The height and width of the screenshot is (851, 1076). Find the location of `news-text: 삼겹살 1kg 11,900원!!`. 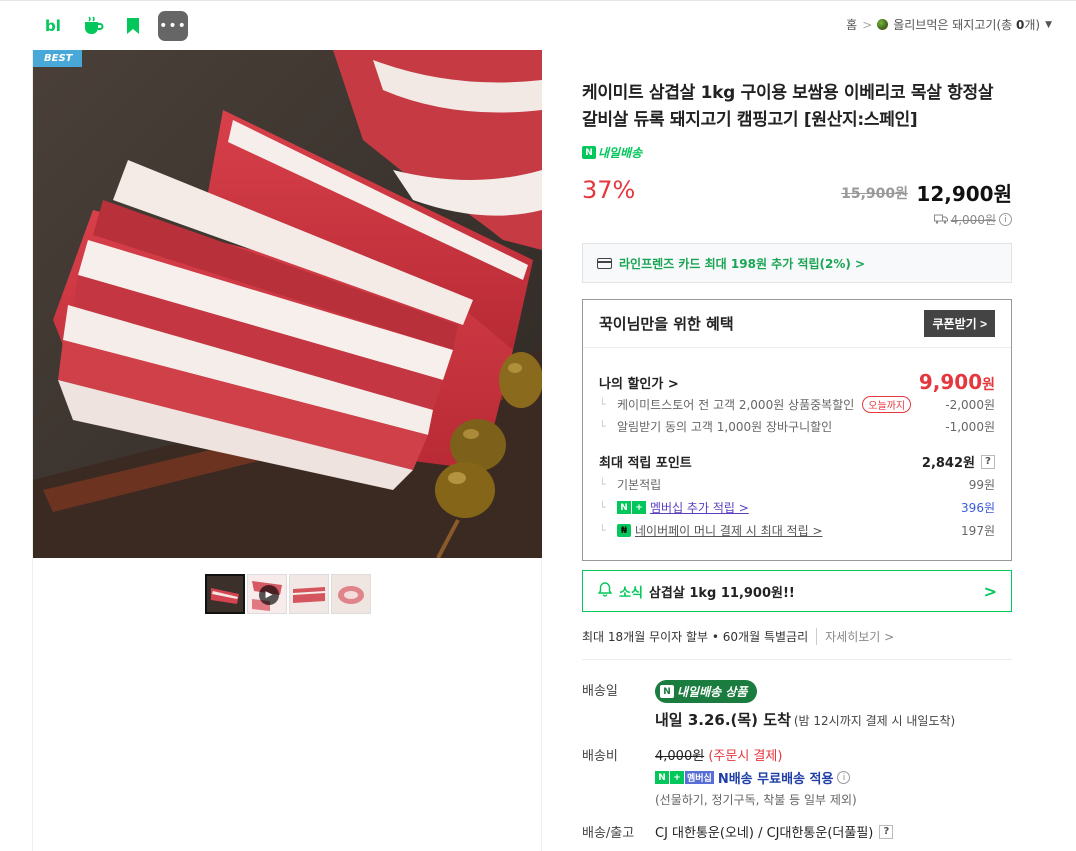

news-text: 삼겹살 1kg 11,900원!! is located at coordinates (721, 593).